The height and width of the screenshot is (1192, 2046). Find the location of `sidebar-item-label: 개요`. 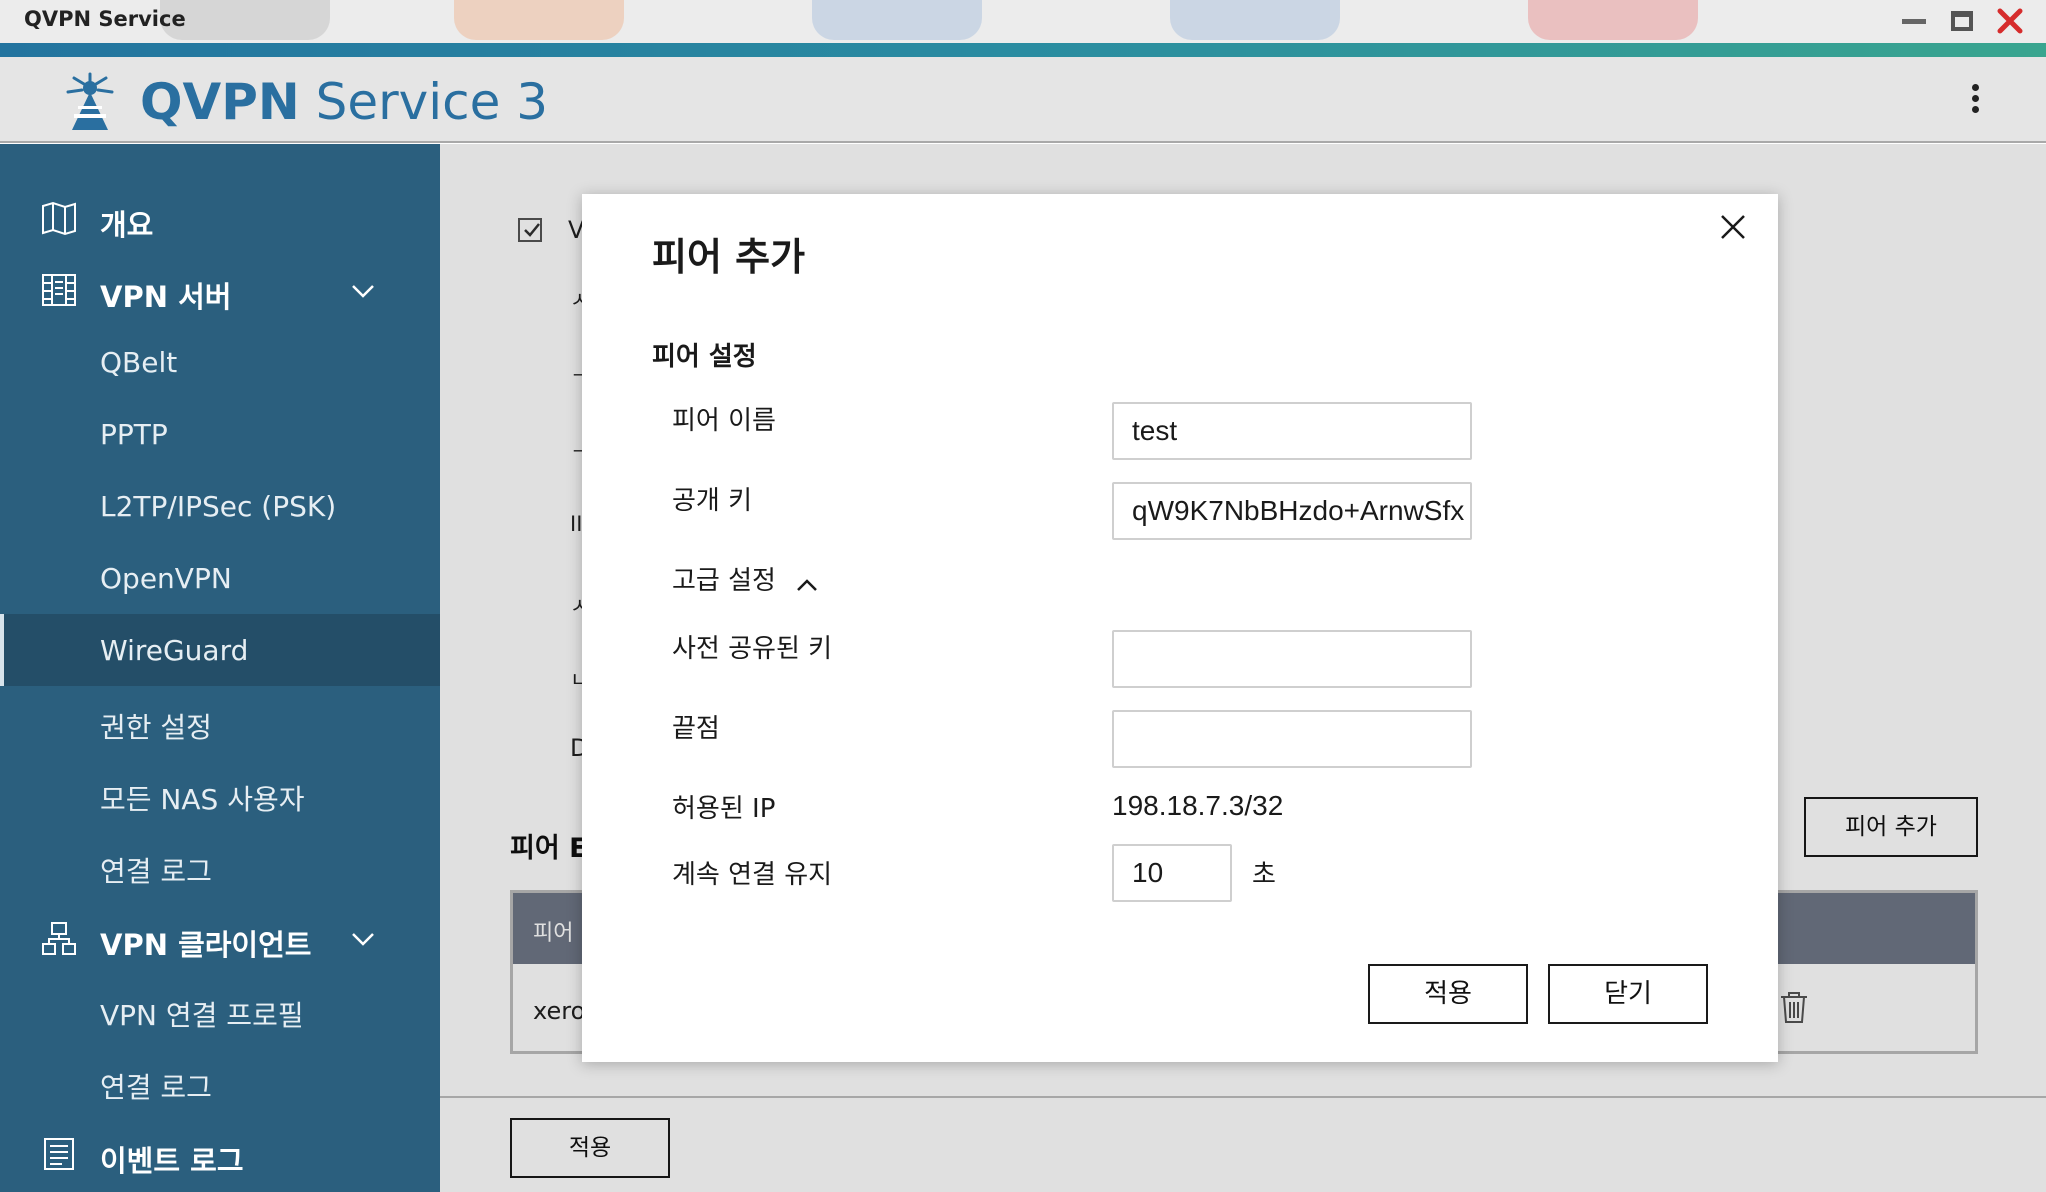

sidebar-item-label: 개요 is located at coordinates (127, 225).